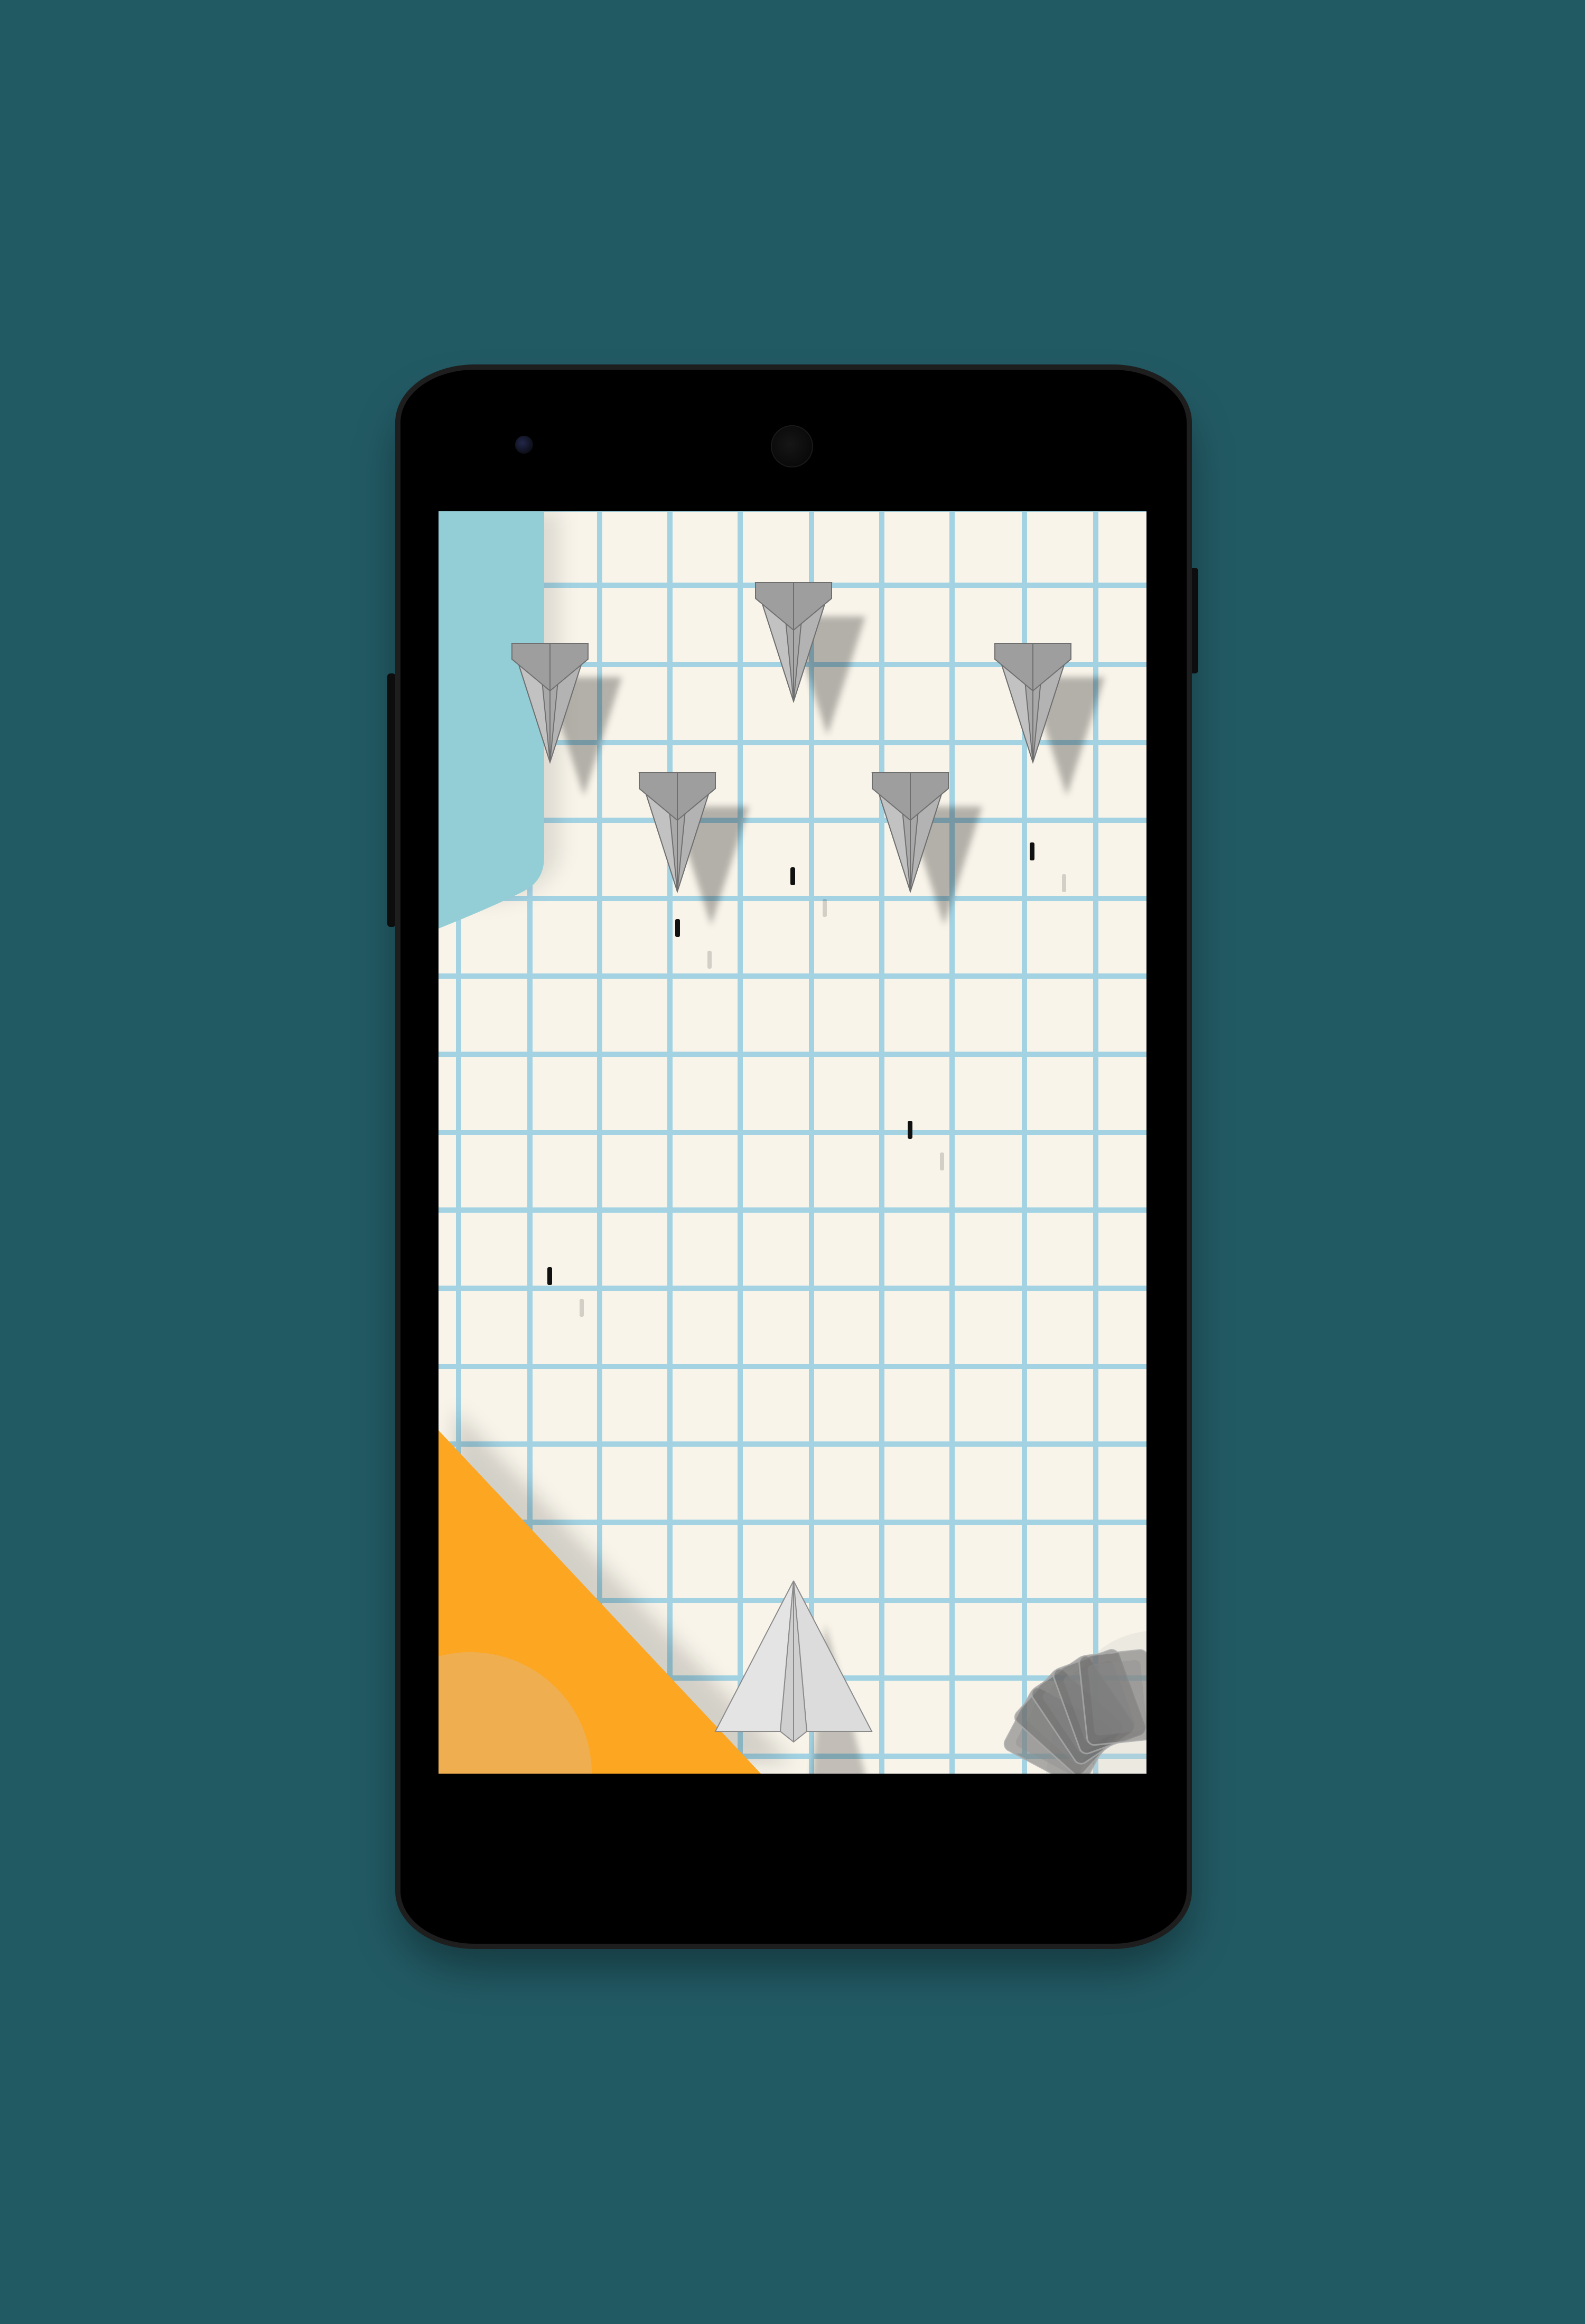  What do you see at coordinates (524, 445) in the screenshot?
I see `front-sensor` at bounding box center [524, 445].